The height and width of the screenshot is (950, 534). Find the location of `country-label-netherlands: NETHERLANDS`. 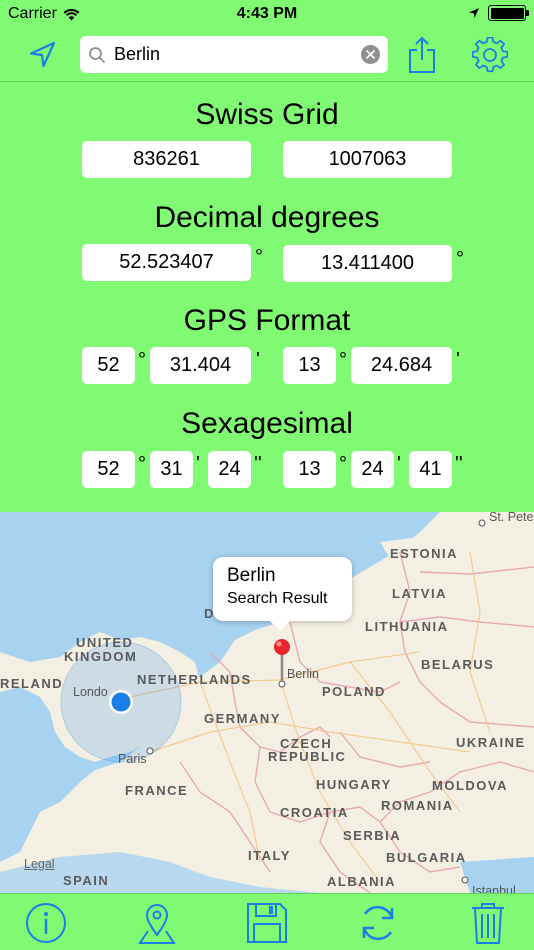

country-label-netherlands: NETHERLANDS is located at coordinates (194, 679).